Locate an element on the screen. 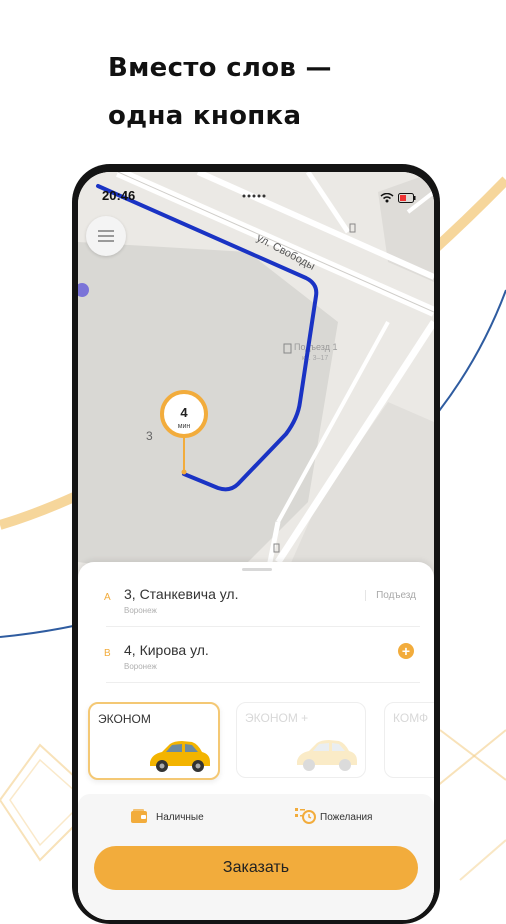 The width and height of the screenshot is (506, 924). menu-button is located at coordinates (106, 236).